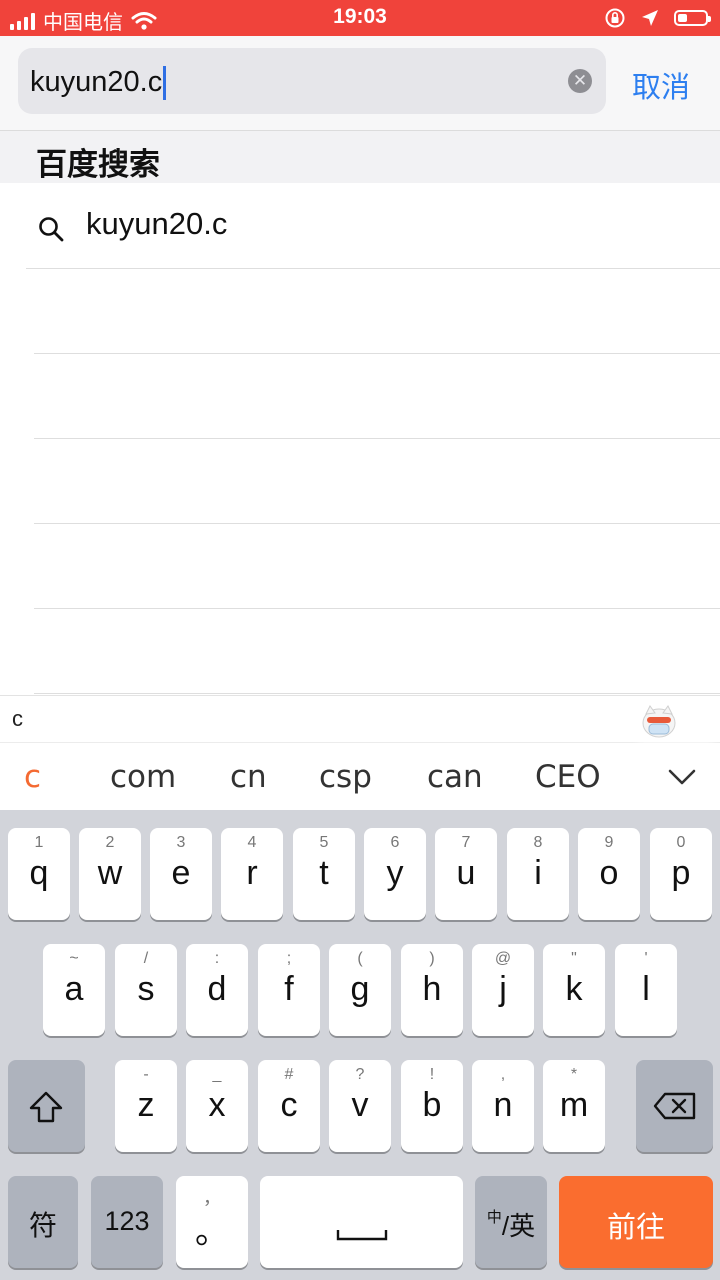 The width and height of the screenshot is (720, 1280). I want to click on key-v: ? v, so click(360, 1106).